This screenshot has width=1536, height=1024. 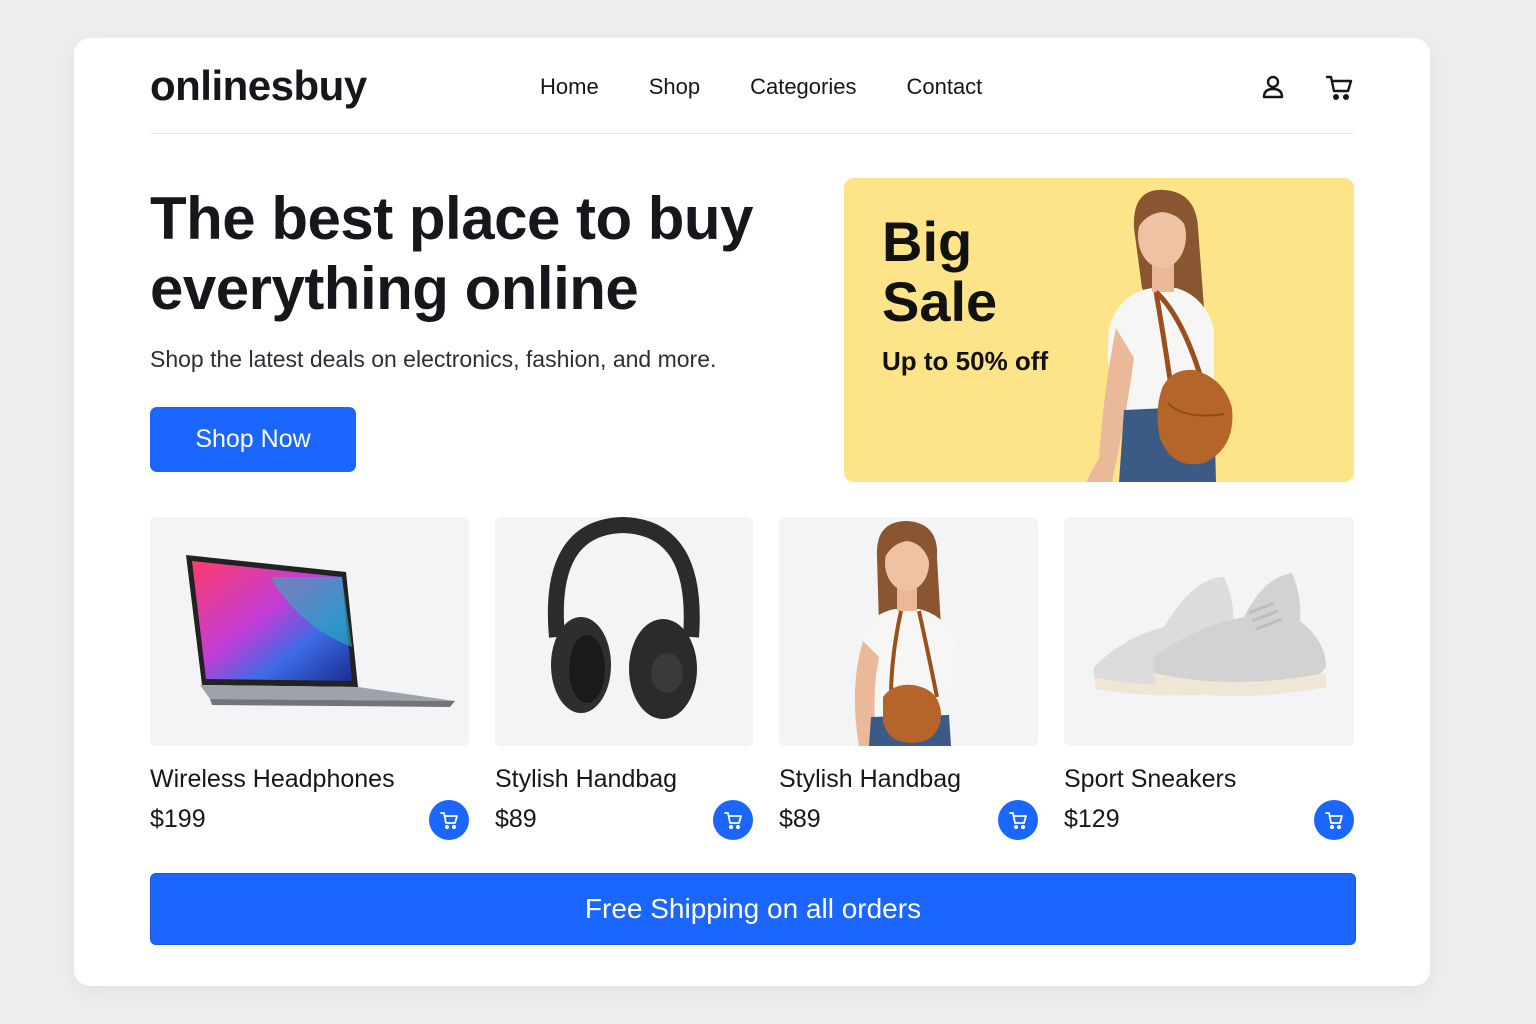 What do you see at coordinates (753, 909) in the screenshot?
I see `free-shipping-banner: Free Shipping on all orders` at bounding box center [753, 909].